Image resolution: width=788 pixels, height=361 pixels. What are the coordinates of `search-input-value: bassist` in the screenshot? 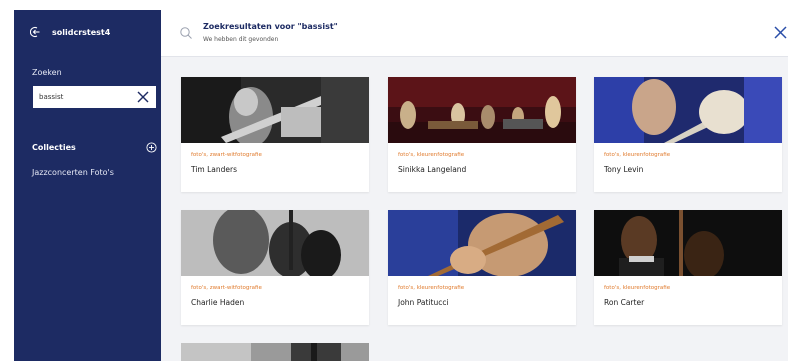 It's located at (87, 97).